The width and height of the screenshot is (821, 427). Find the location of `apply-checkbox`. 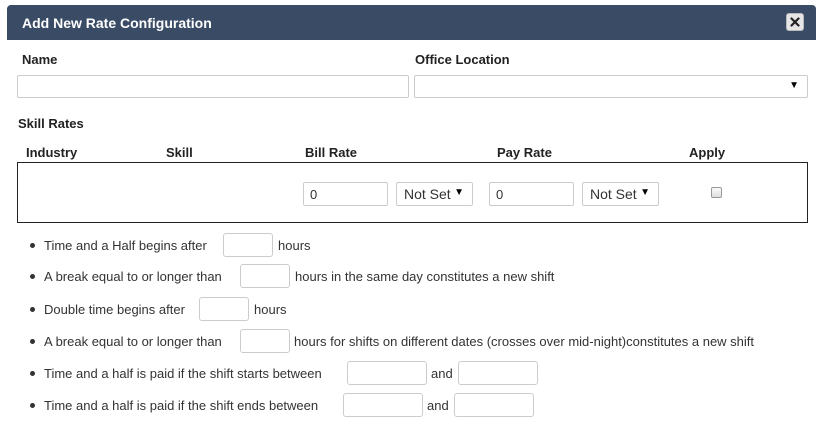

apply-checkbox is located at coordinates (716, 192).